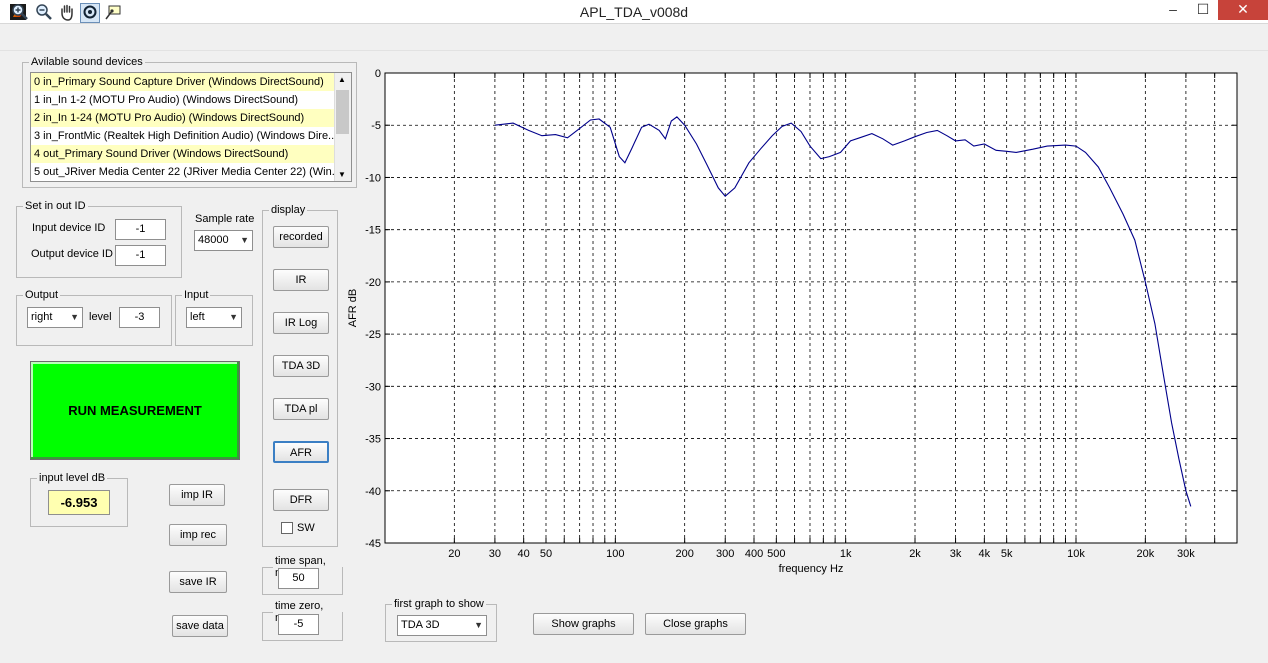 This screenshot has width=1268, height=663. Describe the element at coordinates (373, 335) in the screenshot. I see `y-tick-label: -25` at that location.